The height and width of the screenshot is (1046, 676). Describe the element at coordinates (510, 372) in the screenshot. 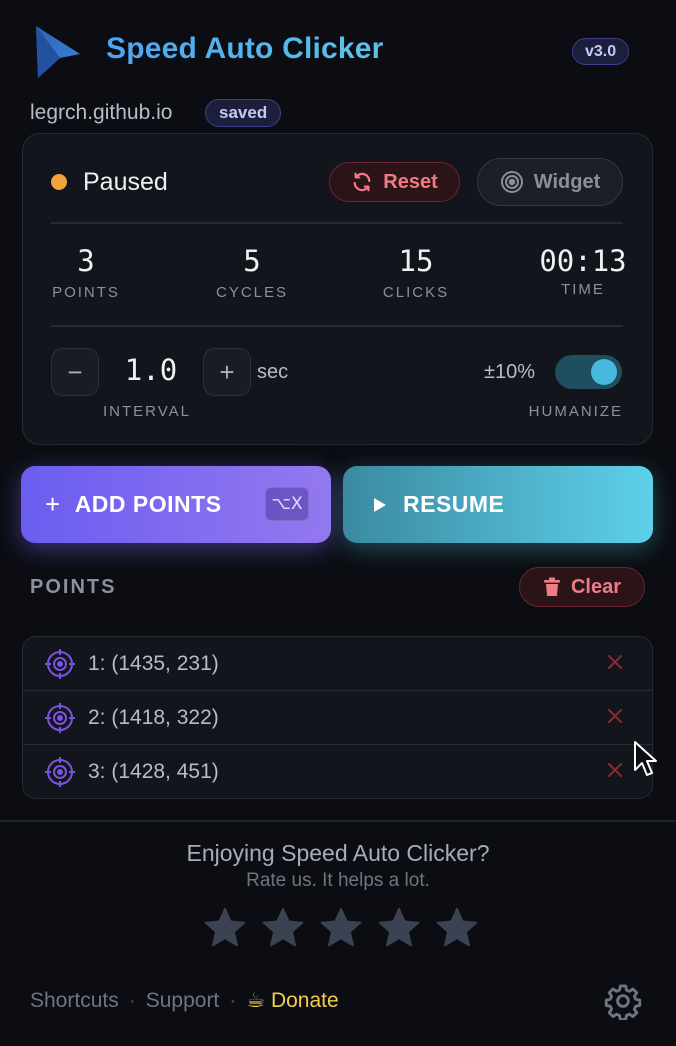

I see `humanize-percent: ±10%` at that location.